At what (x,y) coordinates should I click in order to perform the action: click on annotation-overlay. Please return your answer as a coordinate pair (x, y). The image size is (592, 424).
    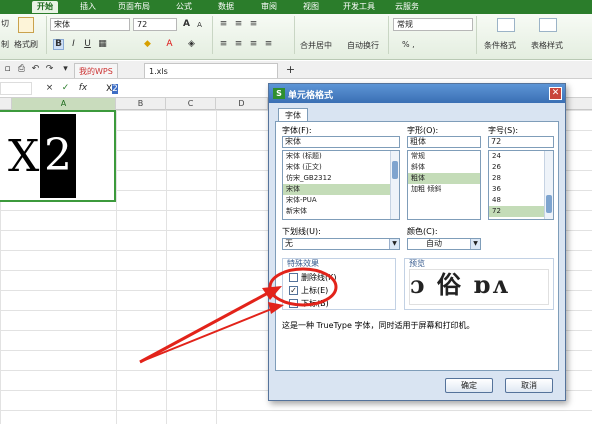
    Looking at the image, I should click on (238, 315).